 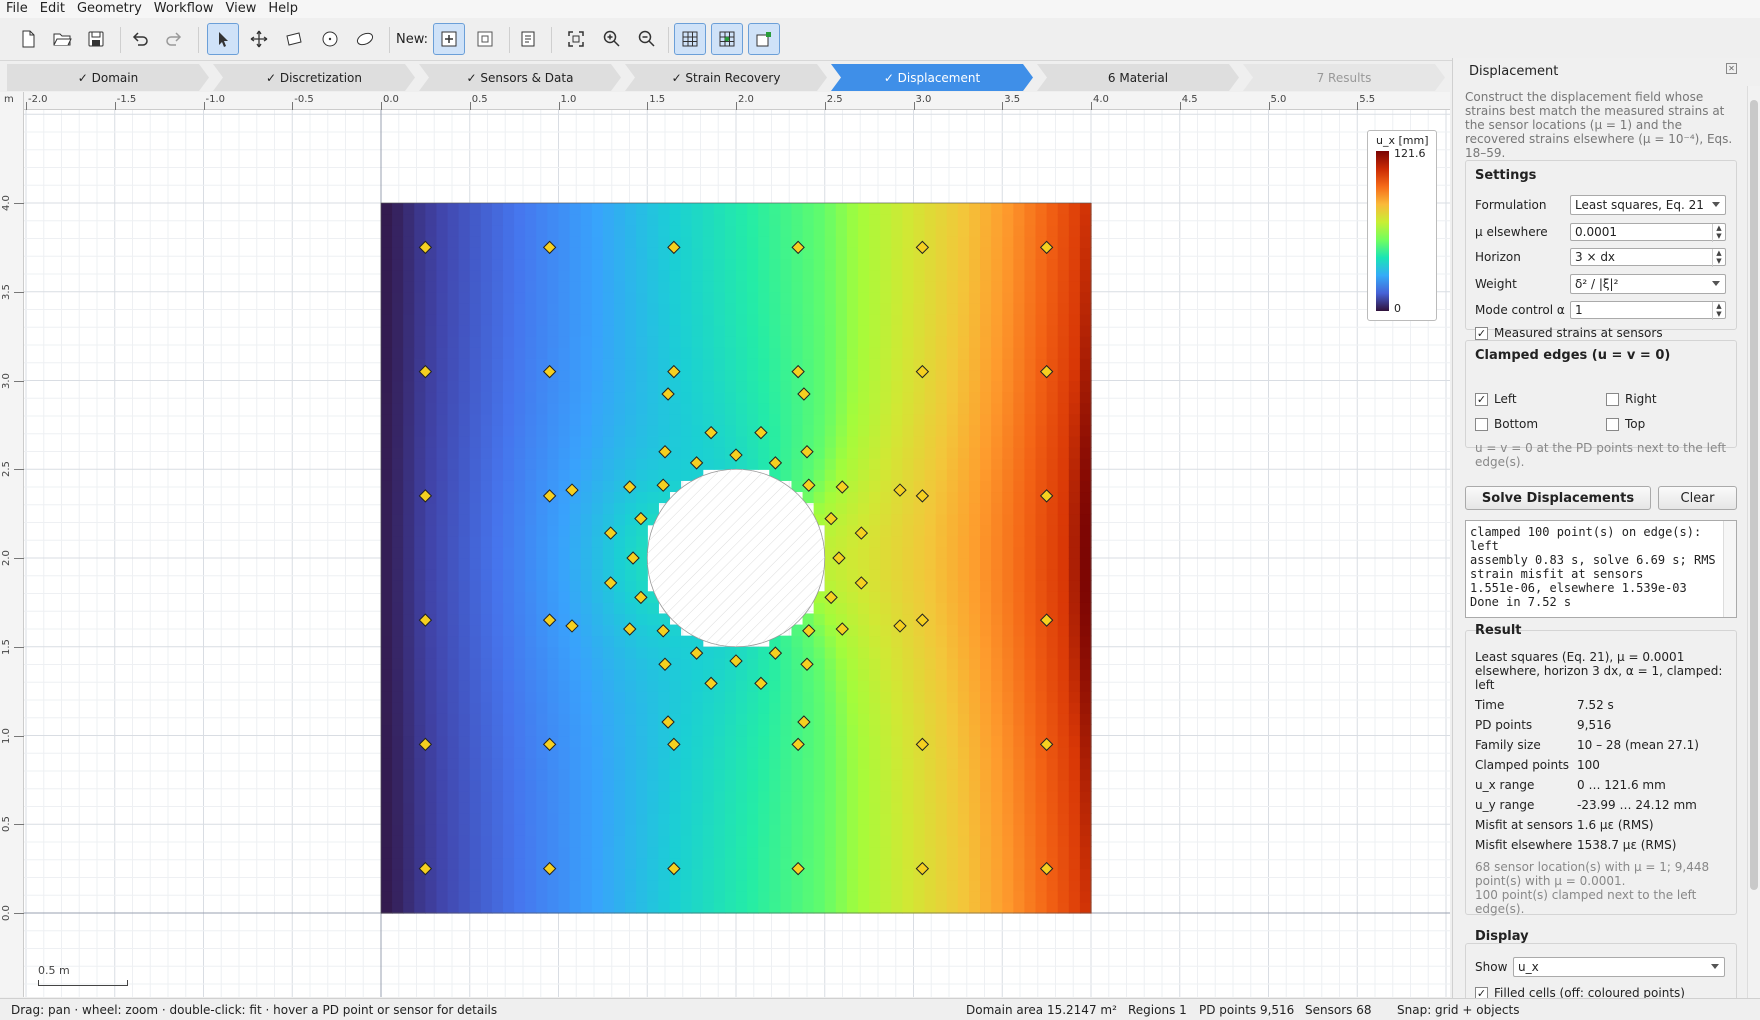 I want to click on redo-button, so click(x=174, y=39).